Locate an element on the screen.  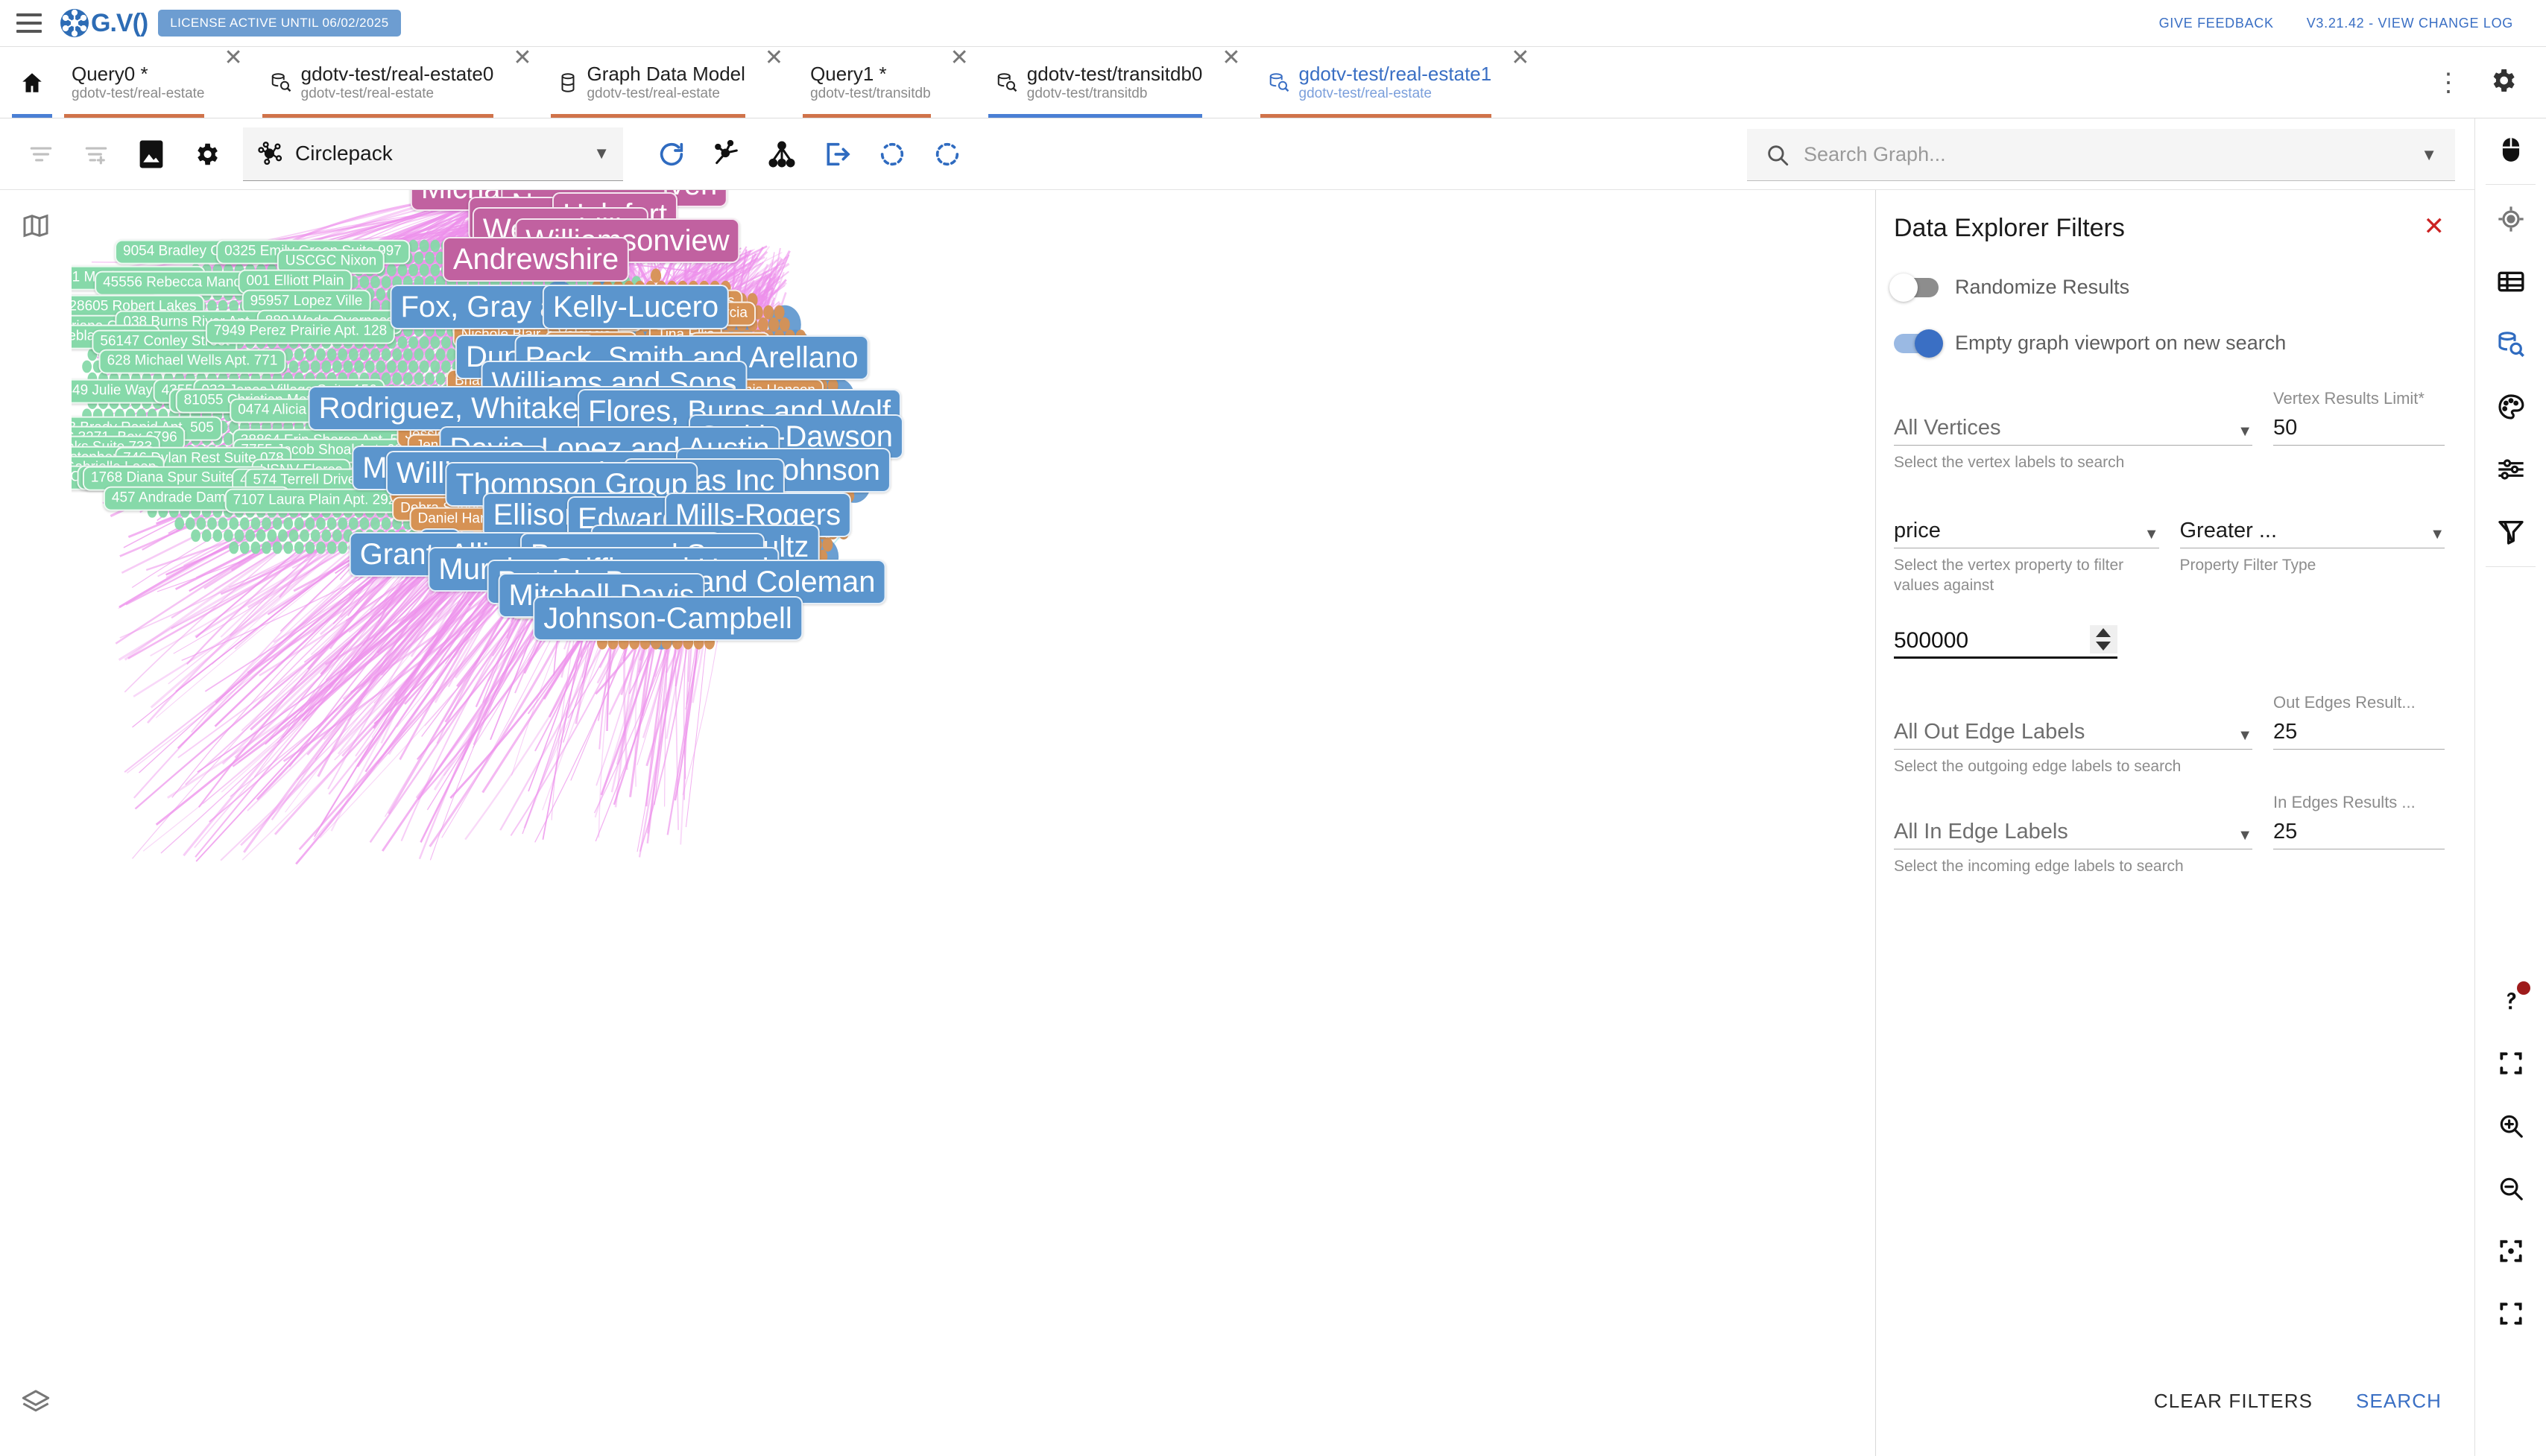
physics-icon is located at coordinates (726, 154).